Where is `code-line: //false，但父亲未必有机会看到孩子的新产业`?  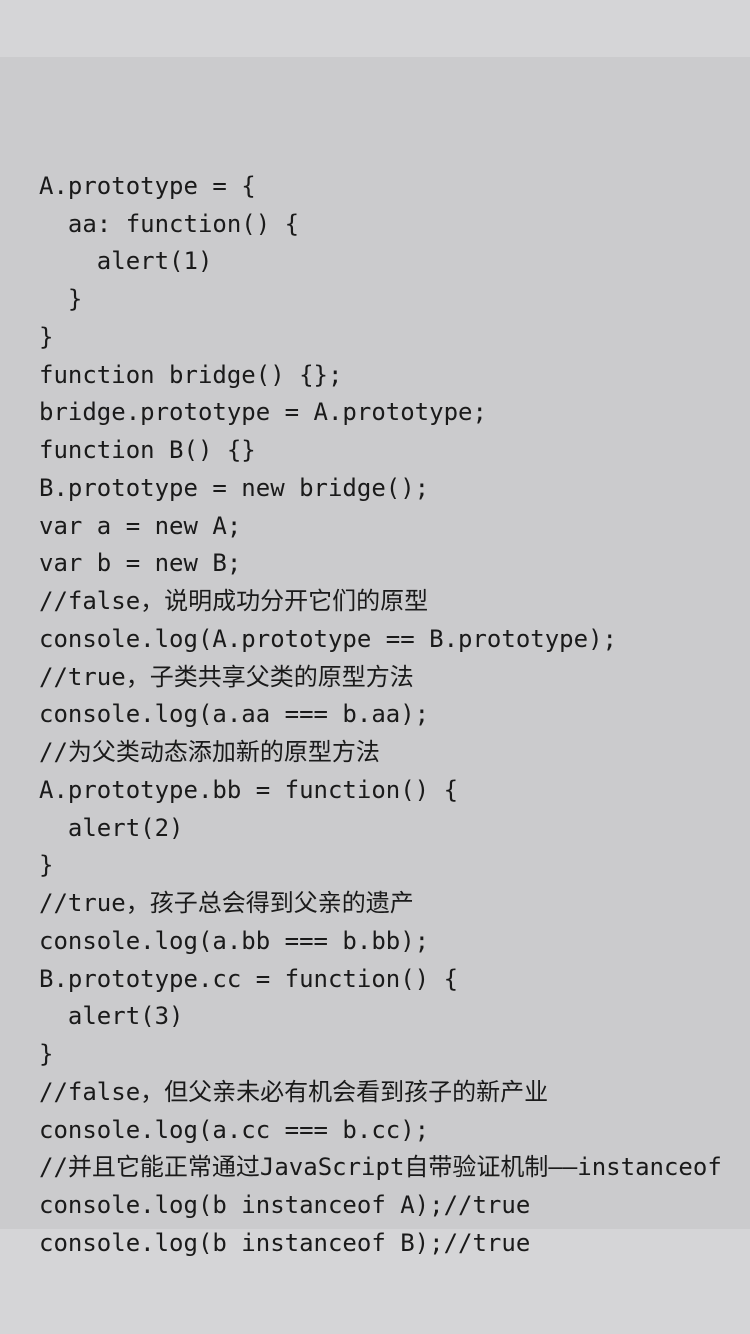
code-line: //false，但父亲未必有机会看到孩子的新产业 is located at coordinates (375, 1095).